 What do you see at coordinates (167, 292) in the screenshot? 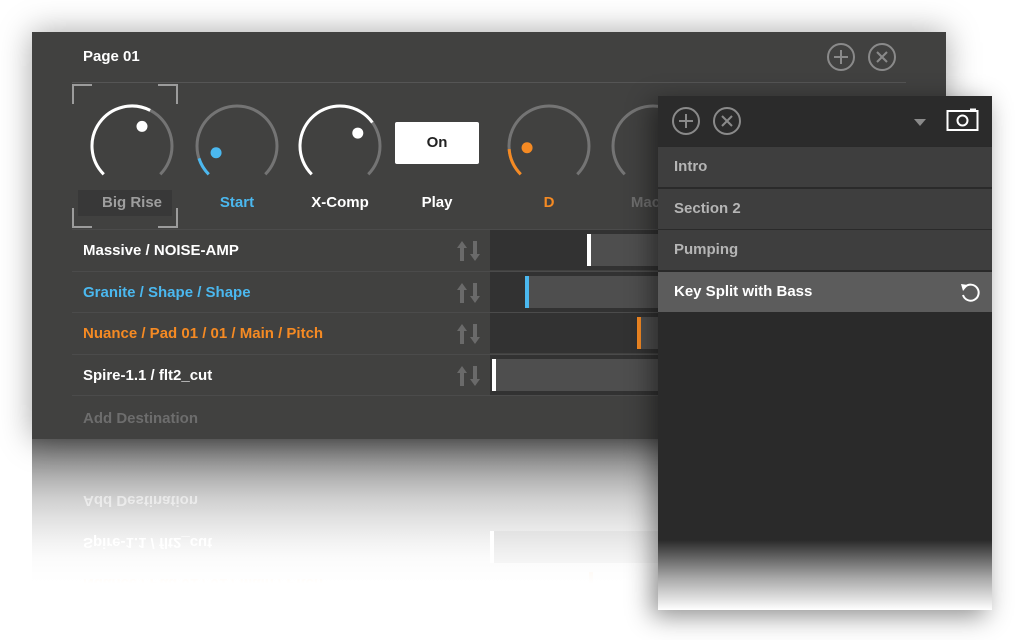
I see `destination-name: Granite / Shape / Shape` at bounding box center [167, 292].